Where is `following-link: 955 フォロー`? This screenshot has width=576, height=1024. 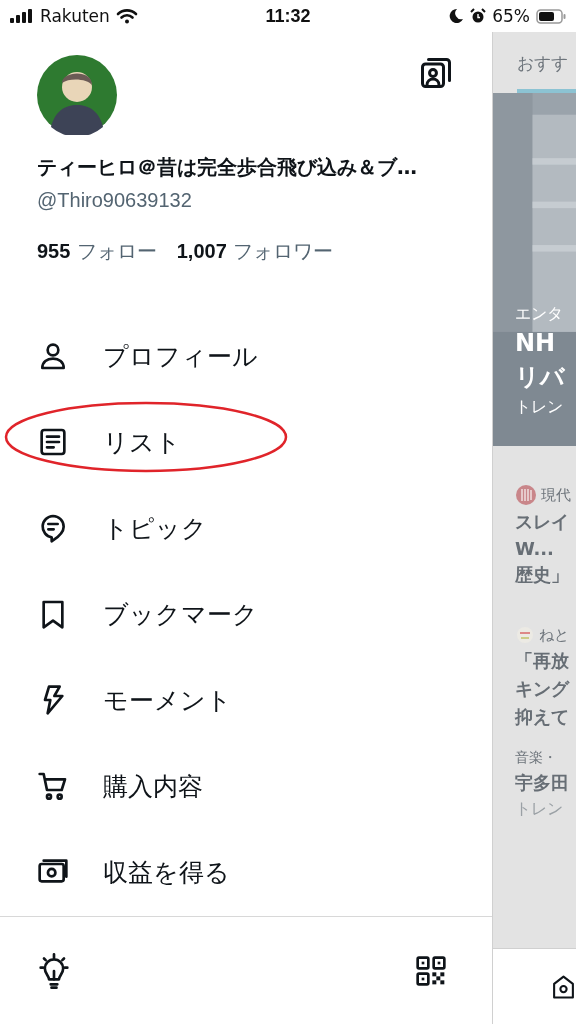
following-link: 955 フォロー is located at coordinates (97, 251).